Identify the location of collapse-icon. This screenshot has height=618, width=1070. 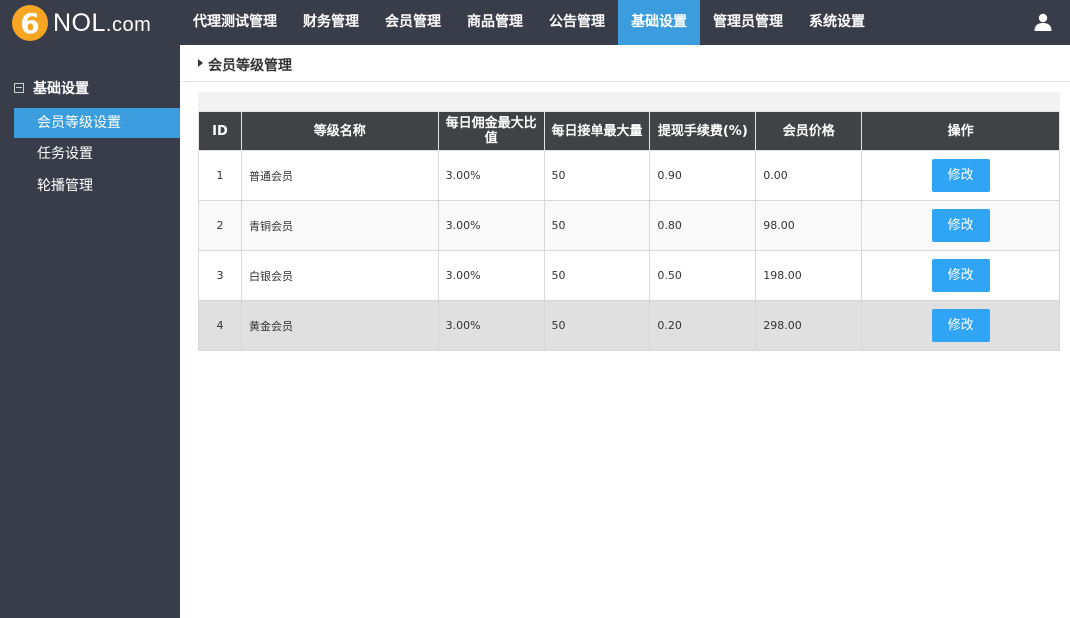
(19, 88).